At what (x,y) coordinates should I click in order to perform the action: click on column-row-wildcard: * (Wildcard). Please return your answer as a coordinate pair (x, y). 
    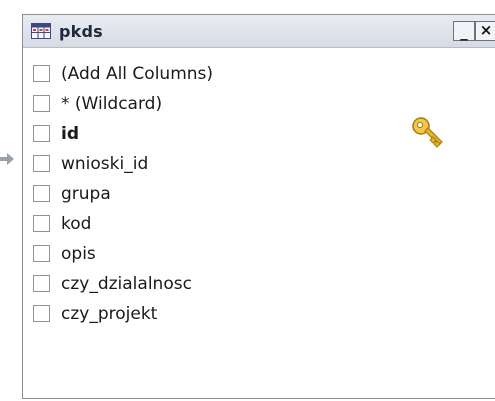
    Looking at the image, I should click on (123, 104).